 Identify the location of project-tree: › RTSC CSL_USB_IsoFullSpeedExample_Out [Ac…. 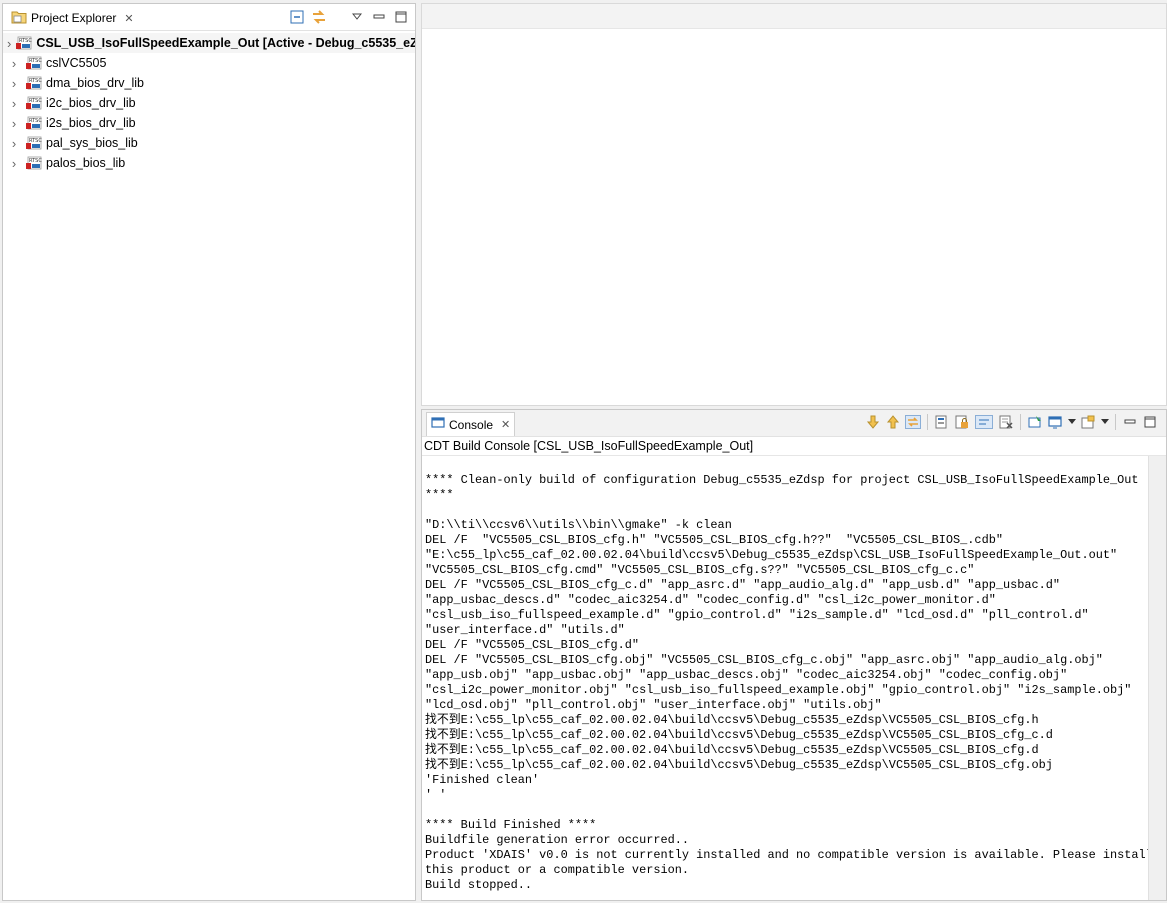
(209, 102).